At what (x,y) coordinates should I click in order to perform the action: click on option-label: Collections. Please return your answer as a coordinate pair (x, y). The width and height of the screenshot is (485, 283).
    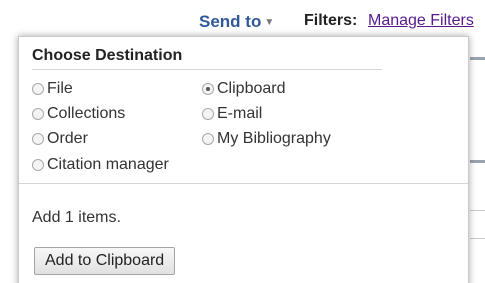
    Looking at the image, I should click on (86, 113).